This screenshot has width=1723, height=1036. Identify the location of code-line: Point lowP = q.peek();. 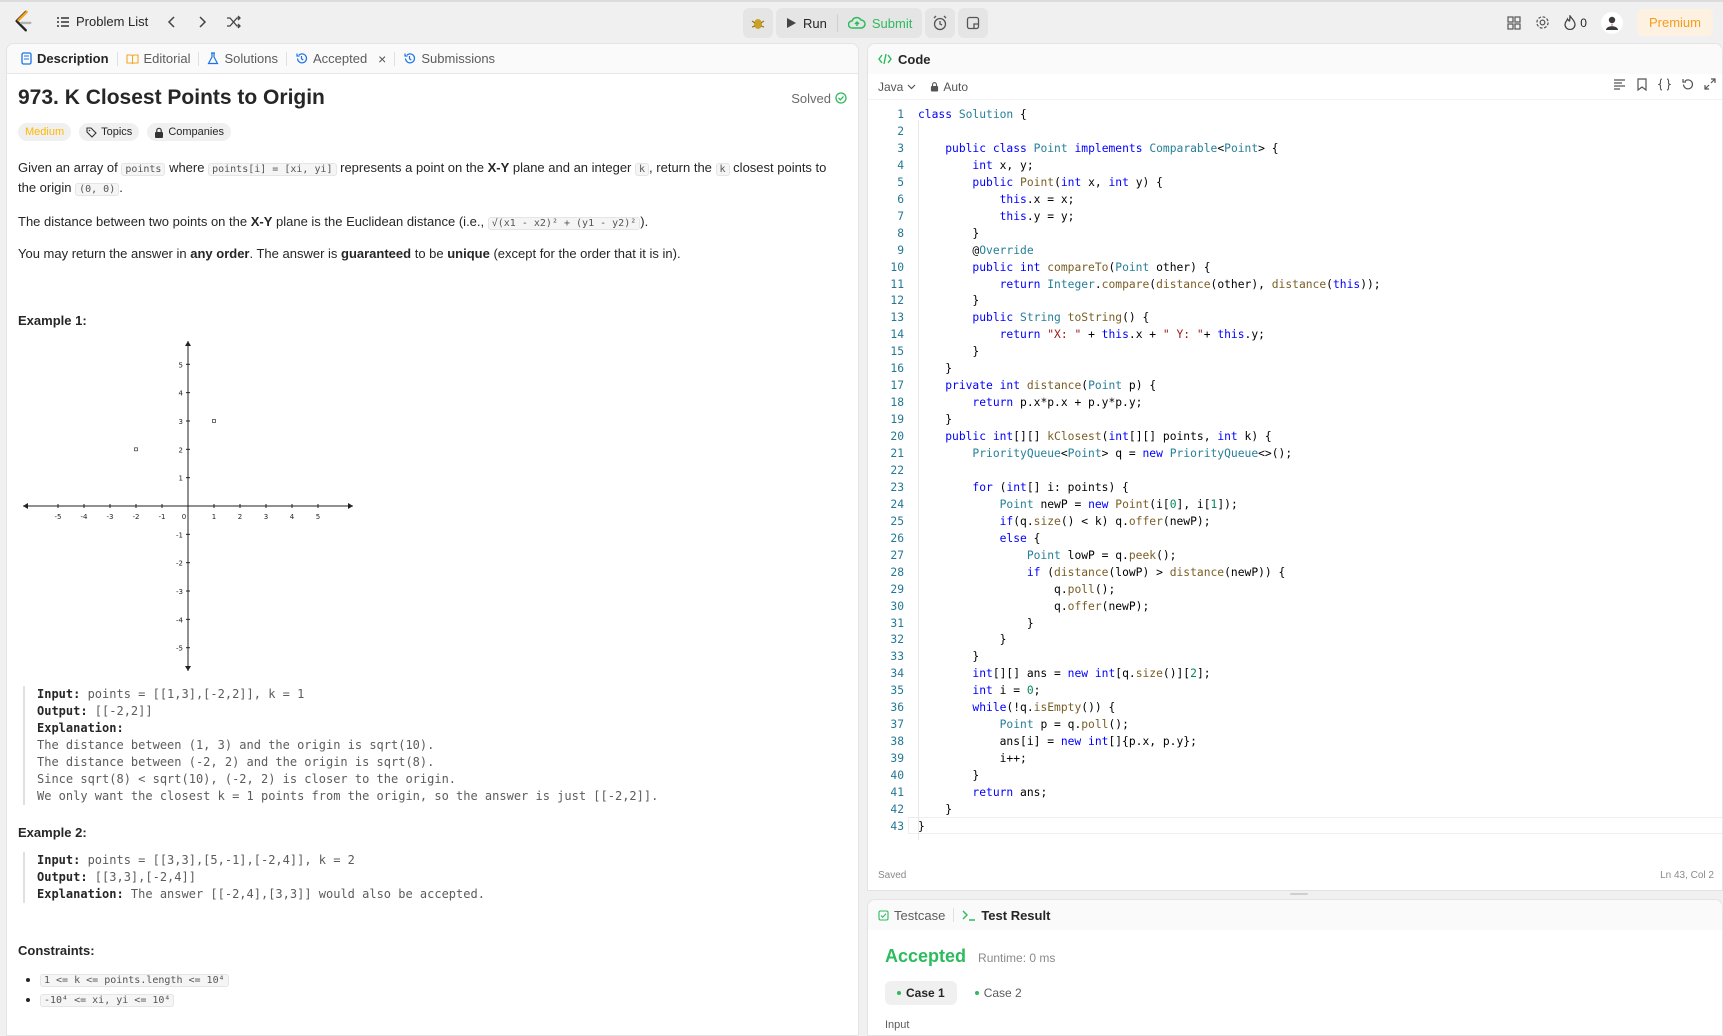
(1047, 555).